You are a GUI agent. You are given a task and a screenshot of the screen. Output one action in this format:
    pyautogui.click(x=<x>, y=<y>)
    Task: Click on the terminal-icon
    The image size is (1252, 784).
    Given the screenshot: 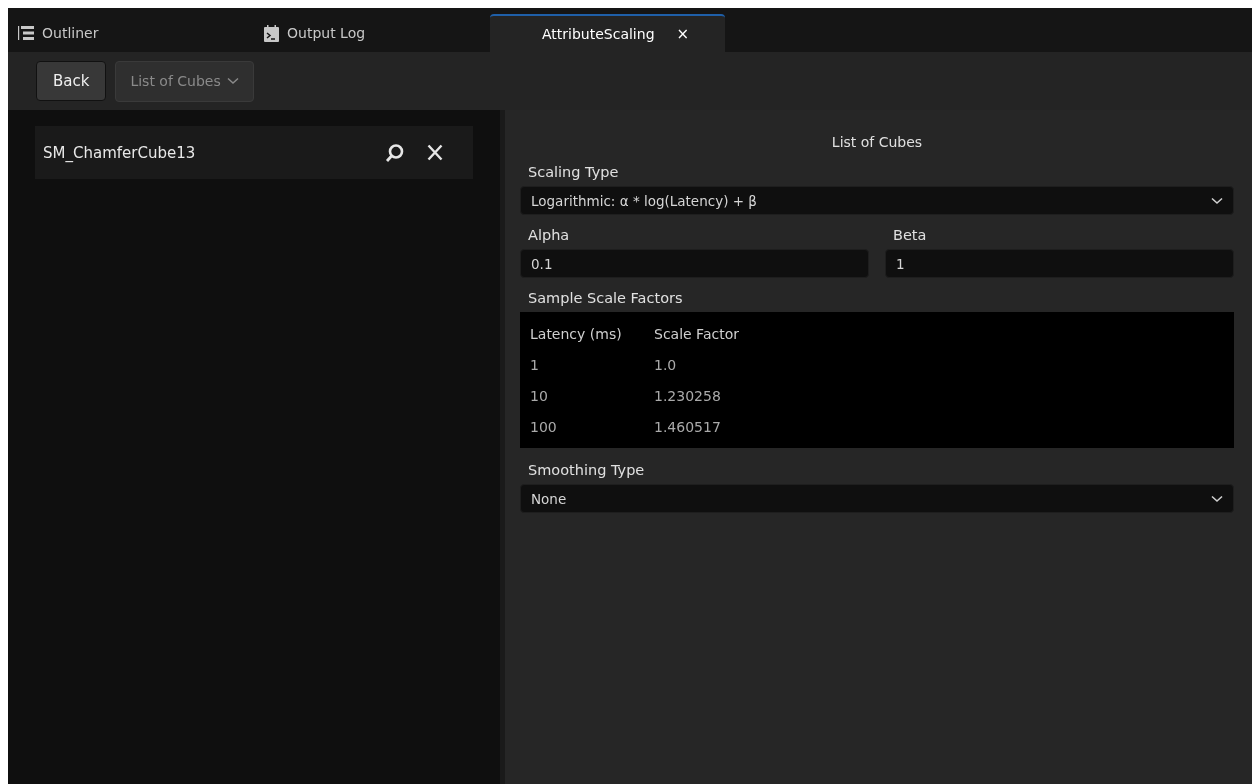 What is the action you would take?
    pyautogui.click(x=271, y=33)
    